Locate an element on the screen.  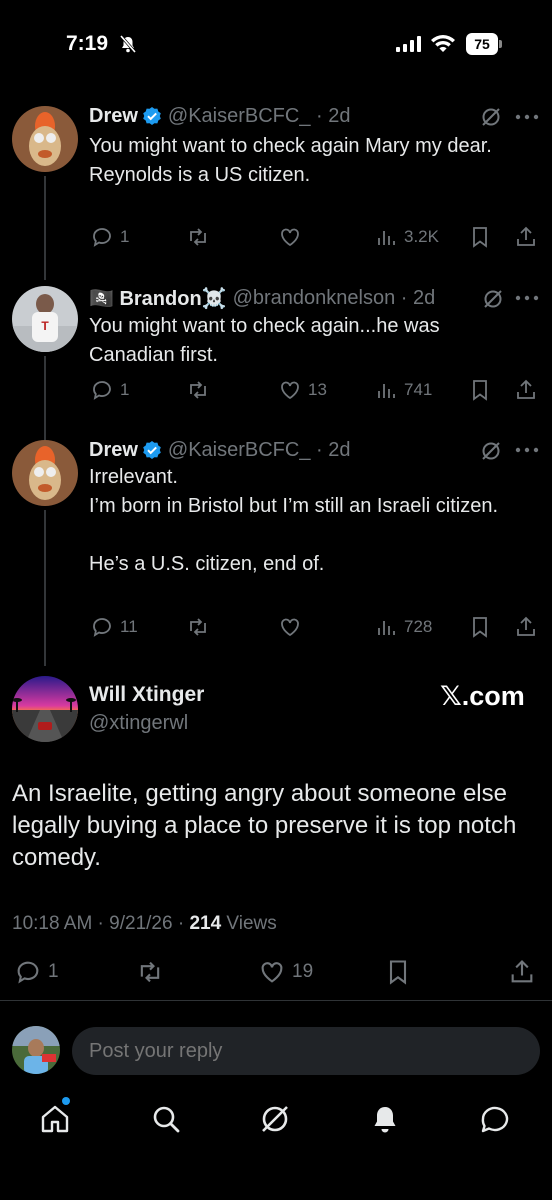
home-icon is located at coordinates (55, 1119).